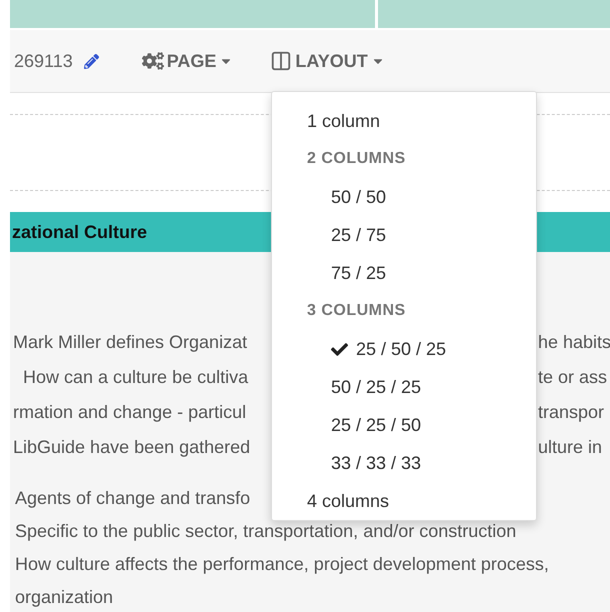 Image resolution: width=610 pixels, height=612 pixels. What do you see at coordinates (129, 412) in the screenshot?
I see `paragraph-text: rmation and change - particul` at bounding box center [129, 412].